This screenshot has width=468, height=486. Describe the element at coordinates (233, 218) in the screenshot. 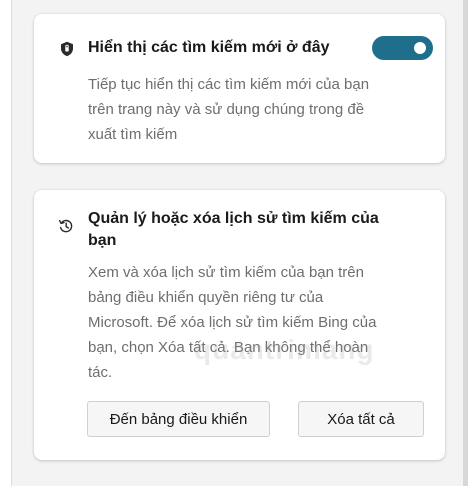

I see `title-line: Quản lý hoặc xóa lịch sử tìm kiếm của` at that location.